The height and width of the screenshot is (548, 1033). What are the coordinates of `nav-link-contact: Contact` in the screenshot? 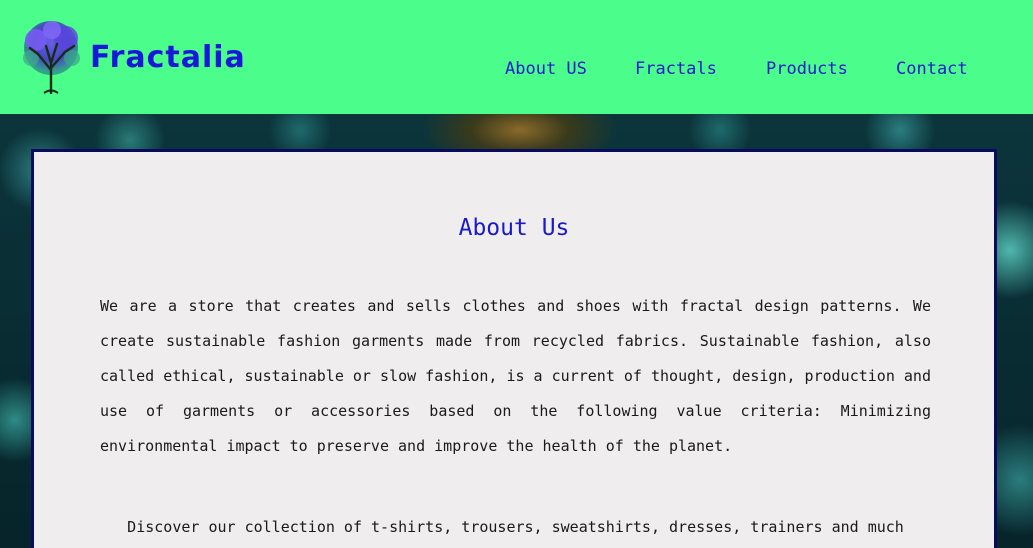 It's located at (932, 69).